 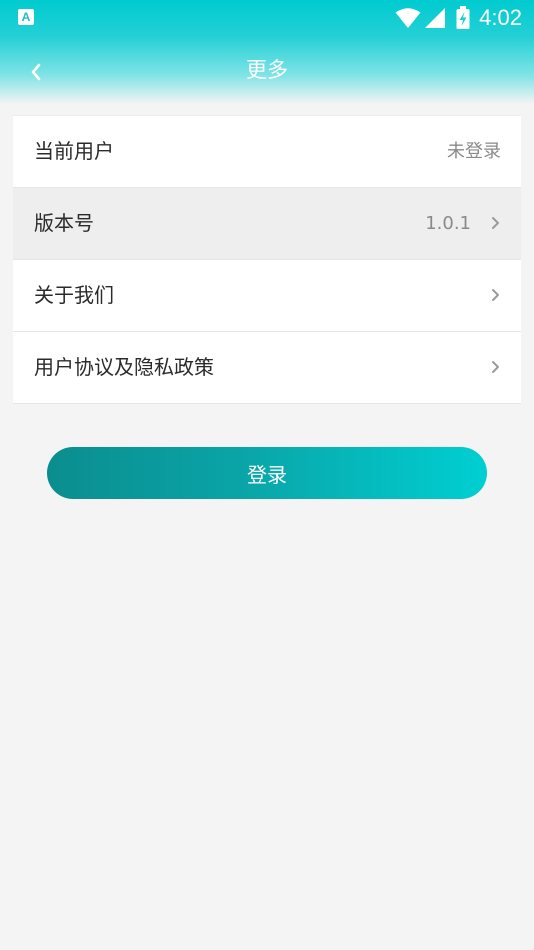 What do you see at coordinates (474, 151) in the screenshot?
I see `login-status-value: 未登录` at bounding box center [474, 151].